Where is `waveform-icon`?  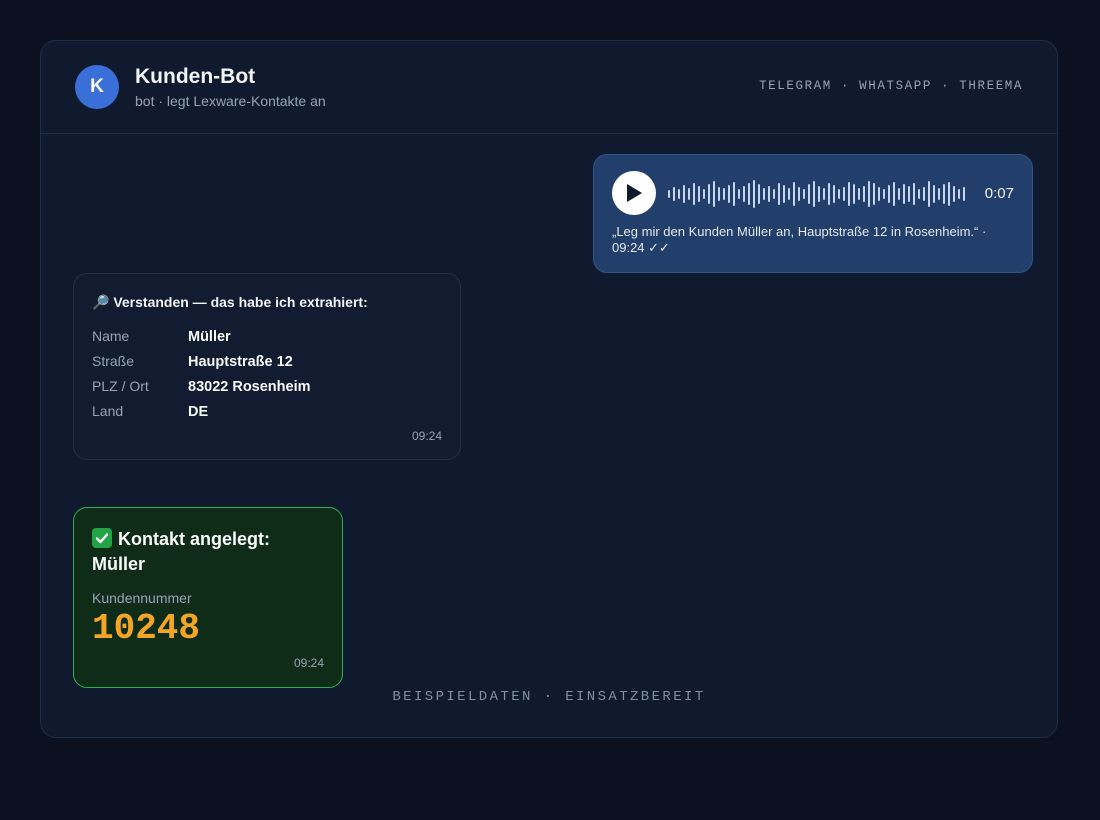
waveform-icon is located at coordinates (818, 194).